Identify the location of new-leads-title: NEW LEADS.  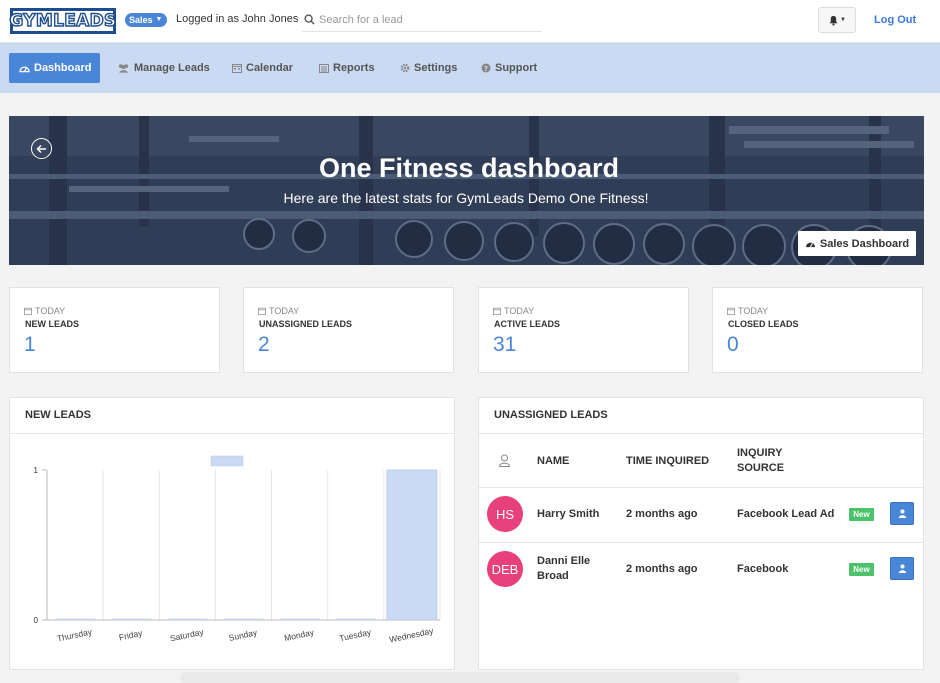
(58, 415).